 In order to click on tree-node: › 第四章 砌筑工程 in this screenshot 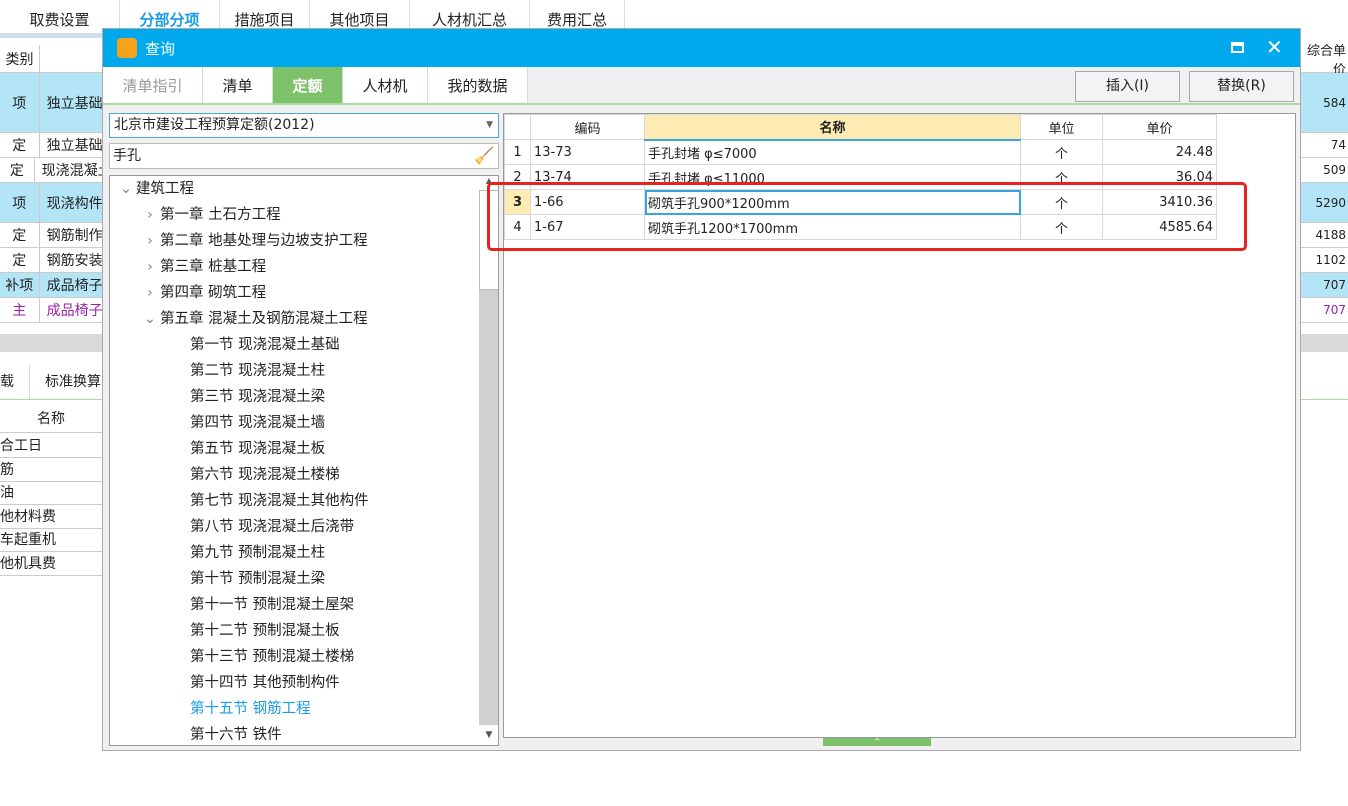, I will do `click(203, 293)`.